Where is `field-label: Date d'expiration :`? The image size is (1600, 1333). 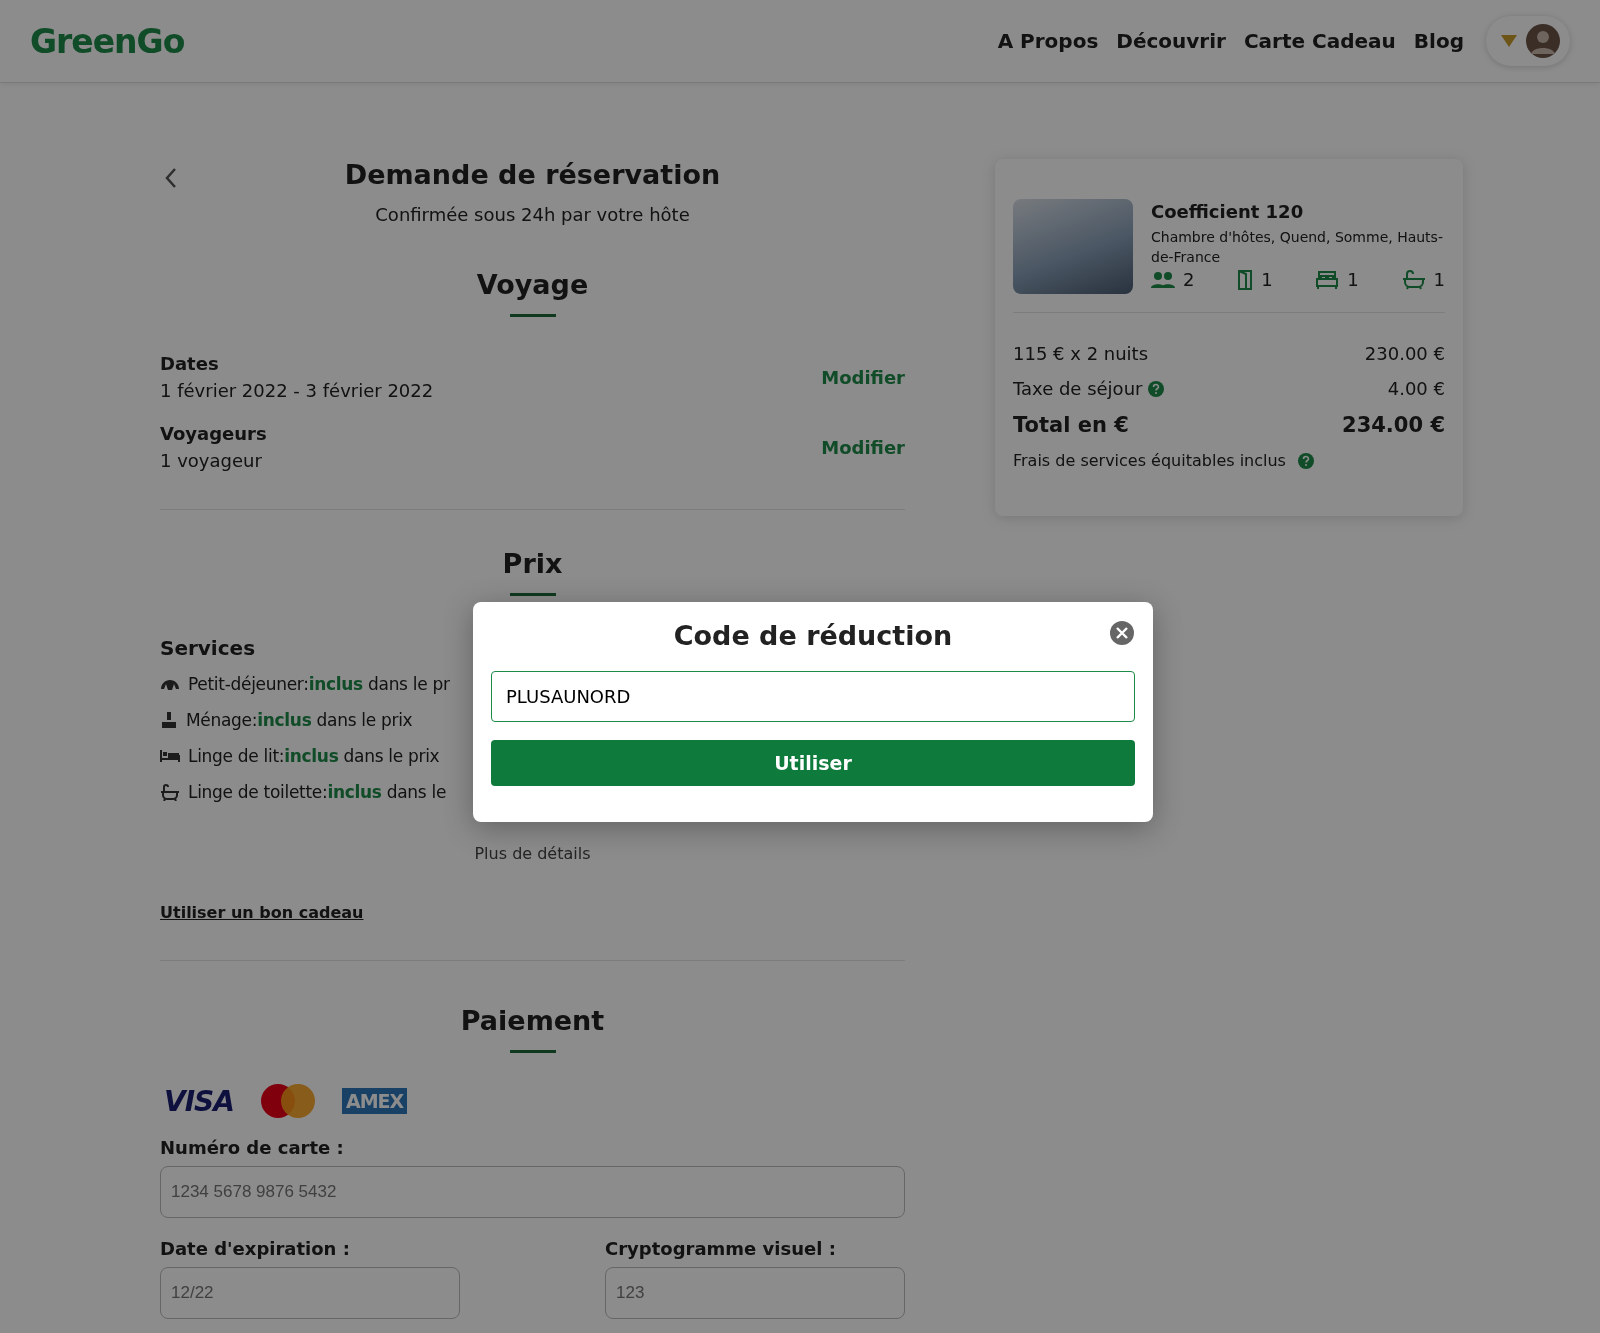
field-label: Date d'expiration : is located at coordinates (255, 1248).